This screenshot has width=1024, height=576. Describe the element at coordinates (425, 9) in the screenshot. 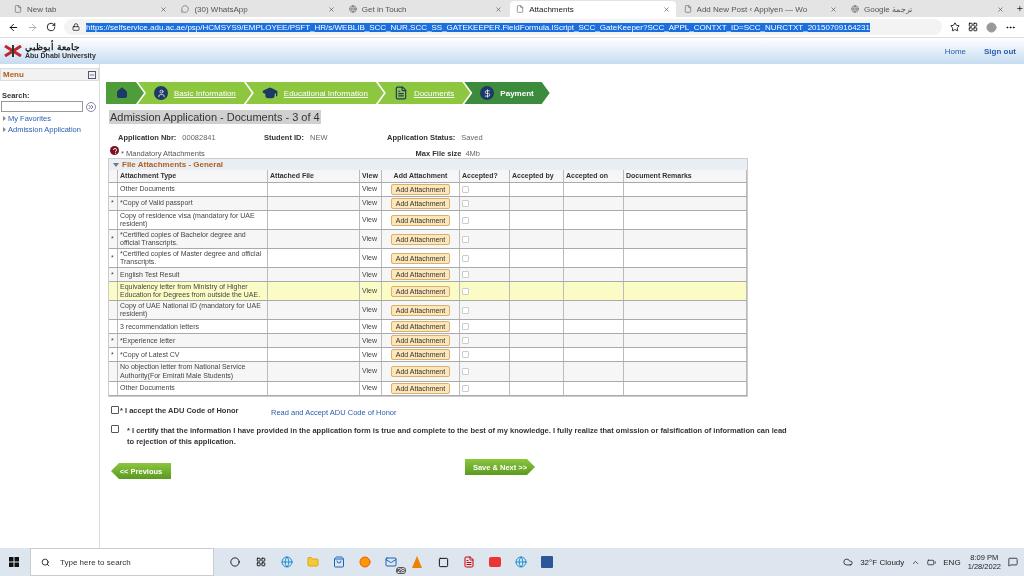

I see `browser-tab: Get in Touch` at that location.